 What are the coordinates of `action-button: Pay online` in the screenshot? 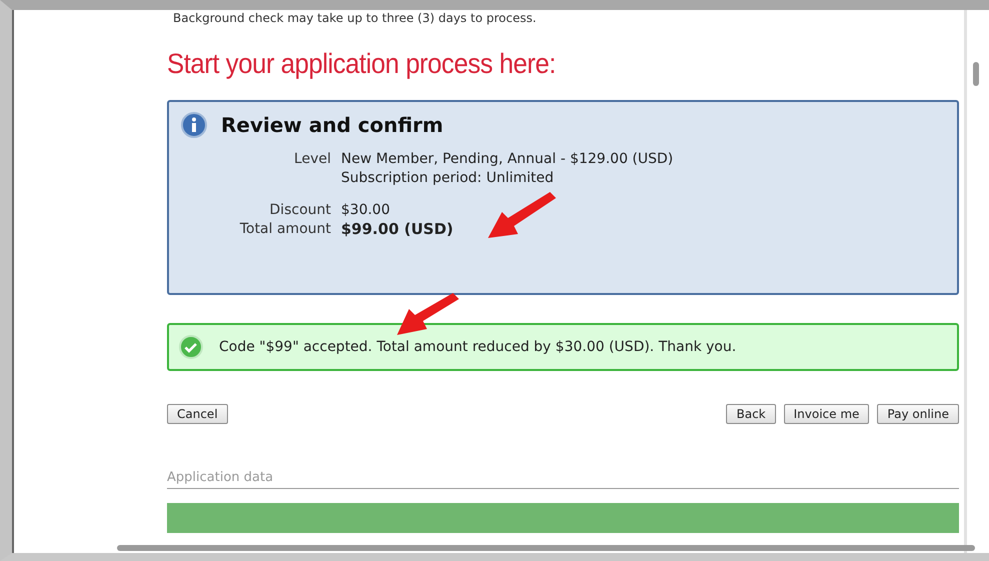 It's located at (918, 414).